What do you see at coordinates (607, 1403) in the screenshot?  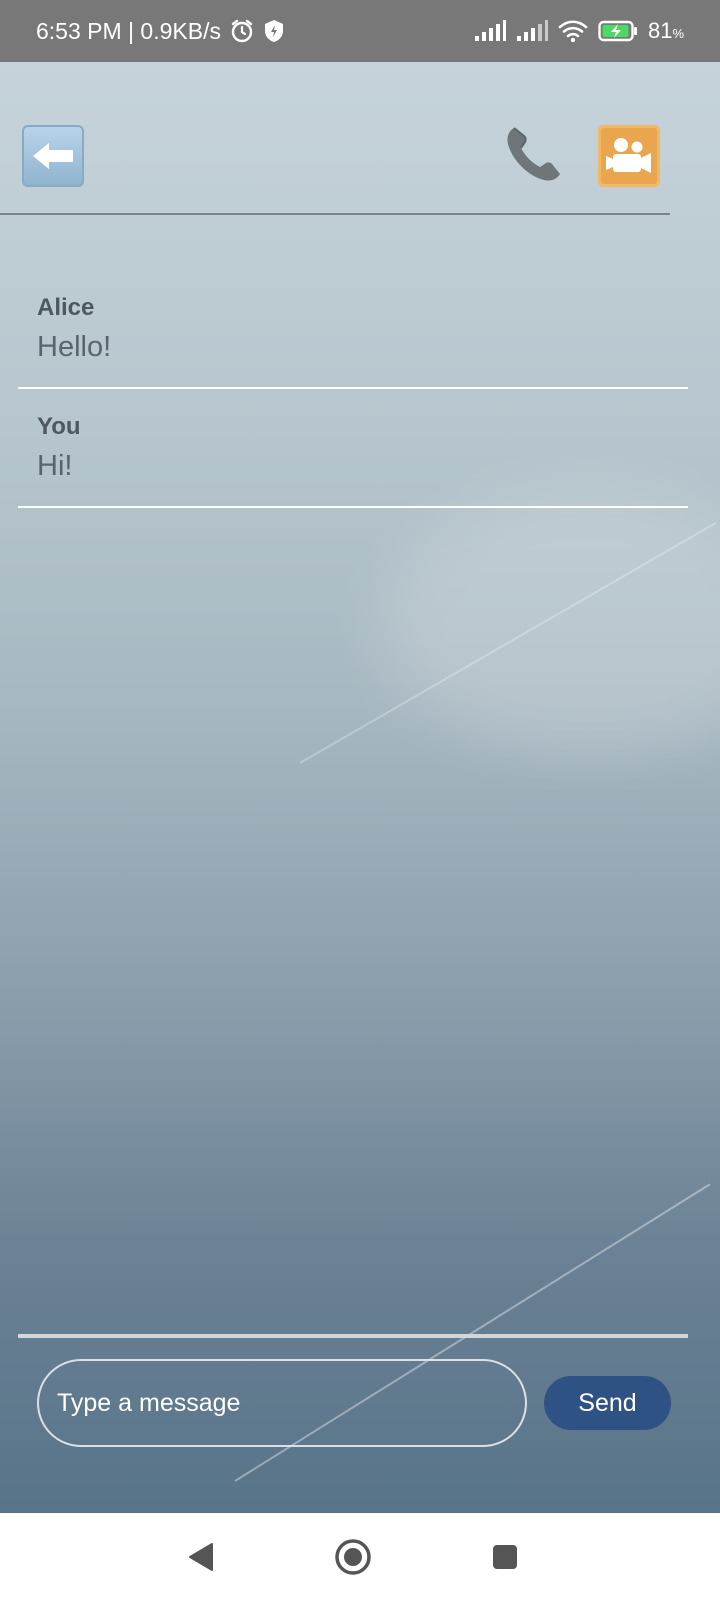 I see `send-button: Send` at bounding box center [607, 1403].